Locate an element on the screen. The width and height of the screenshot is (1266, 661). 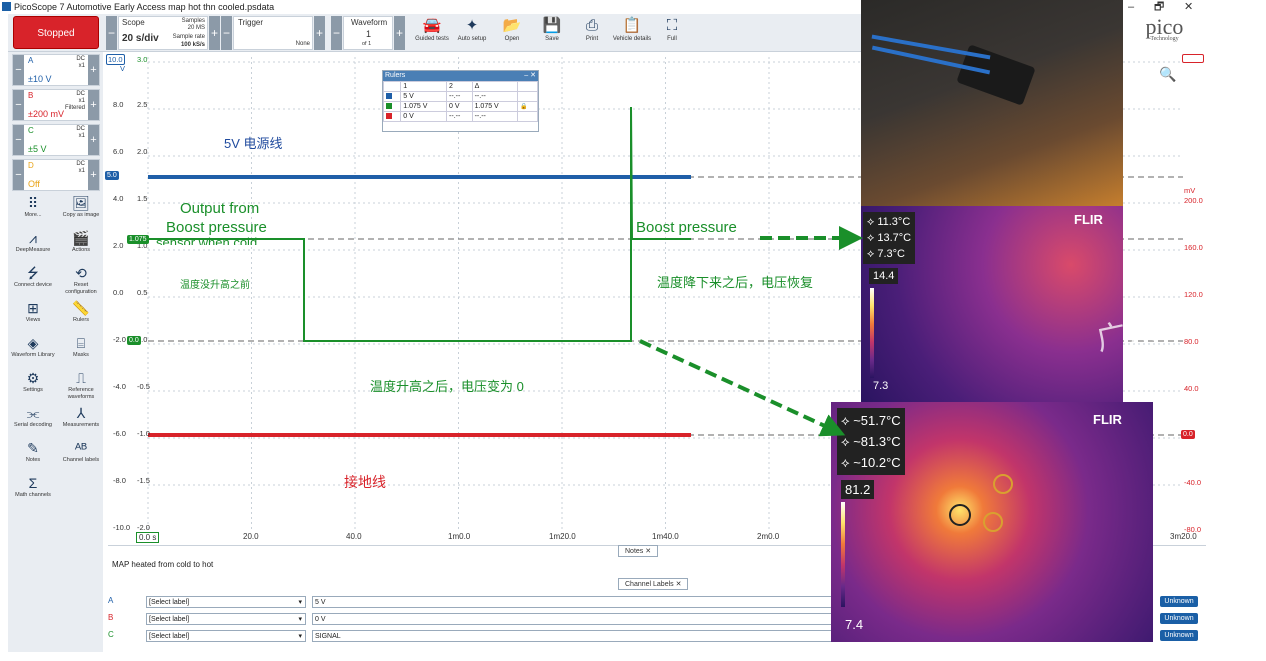
label-value-input: SIGNAL is located at coordinates (577, 636).